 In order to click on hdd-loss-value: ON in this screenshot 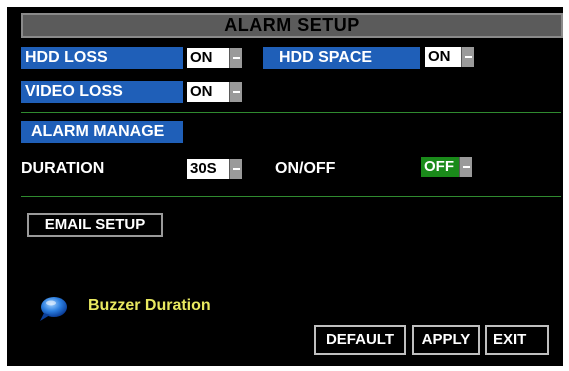, I will do `click(208, 58)`.